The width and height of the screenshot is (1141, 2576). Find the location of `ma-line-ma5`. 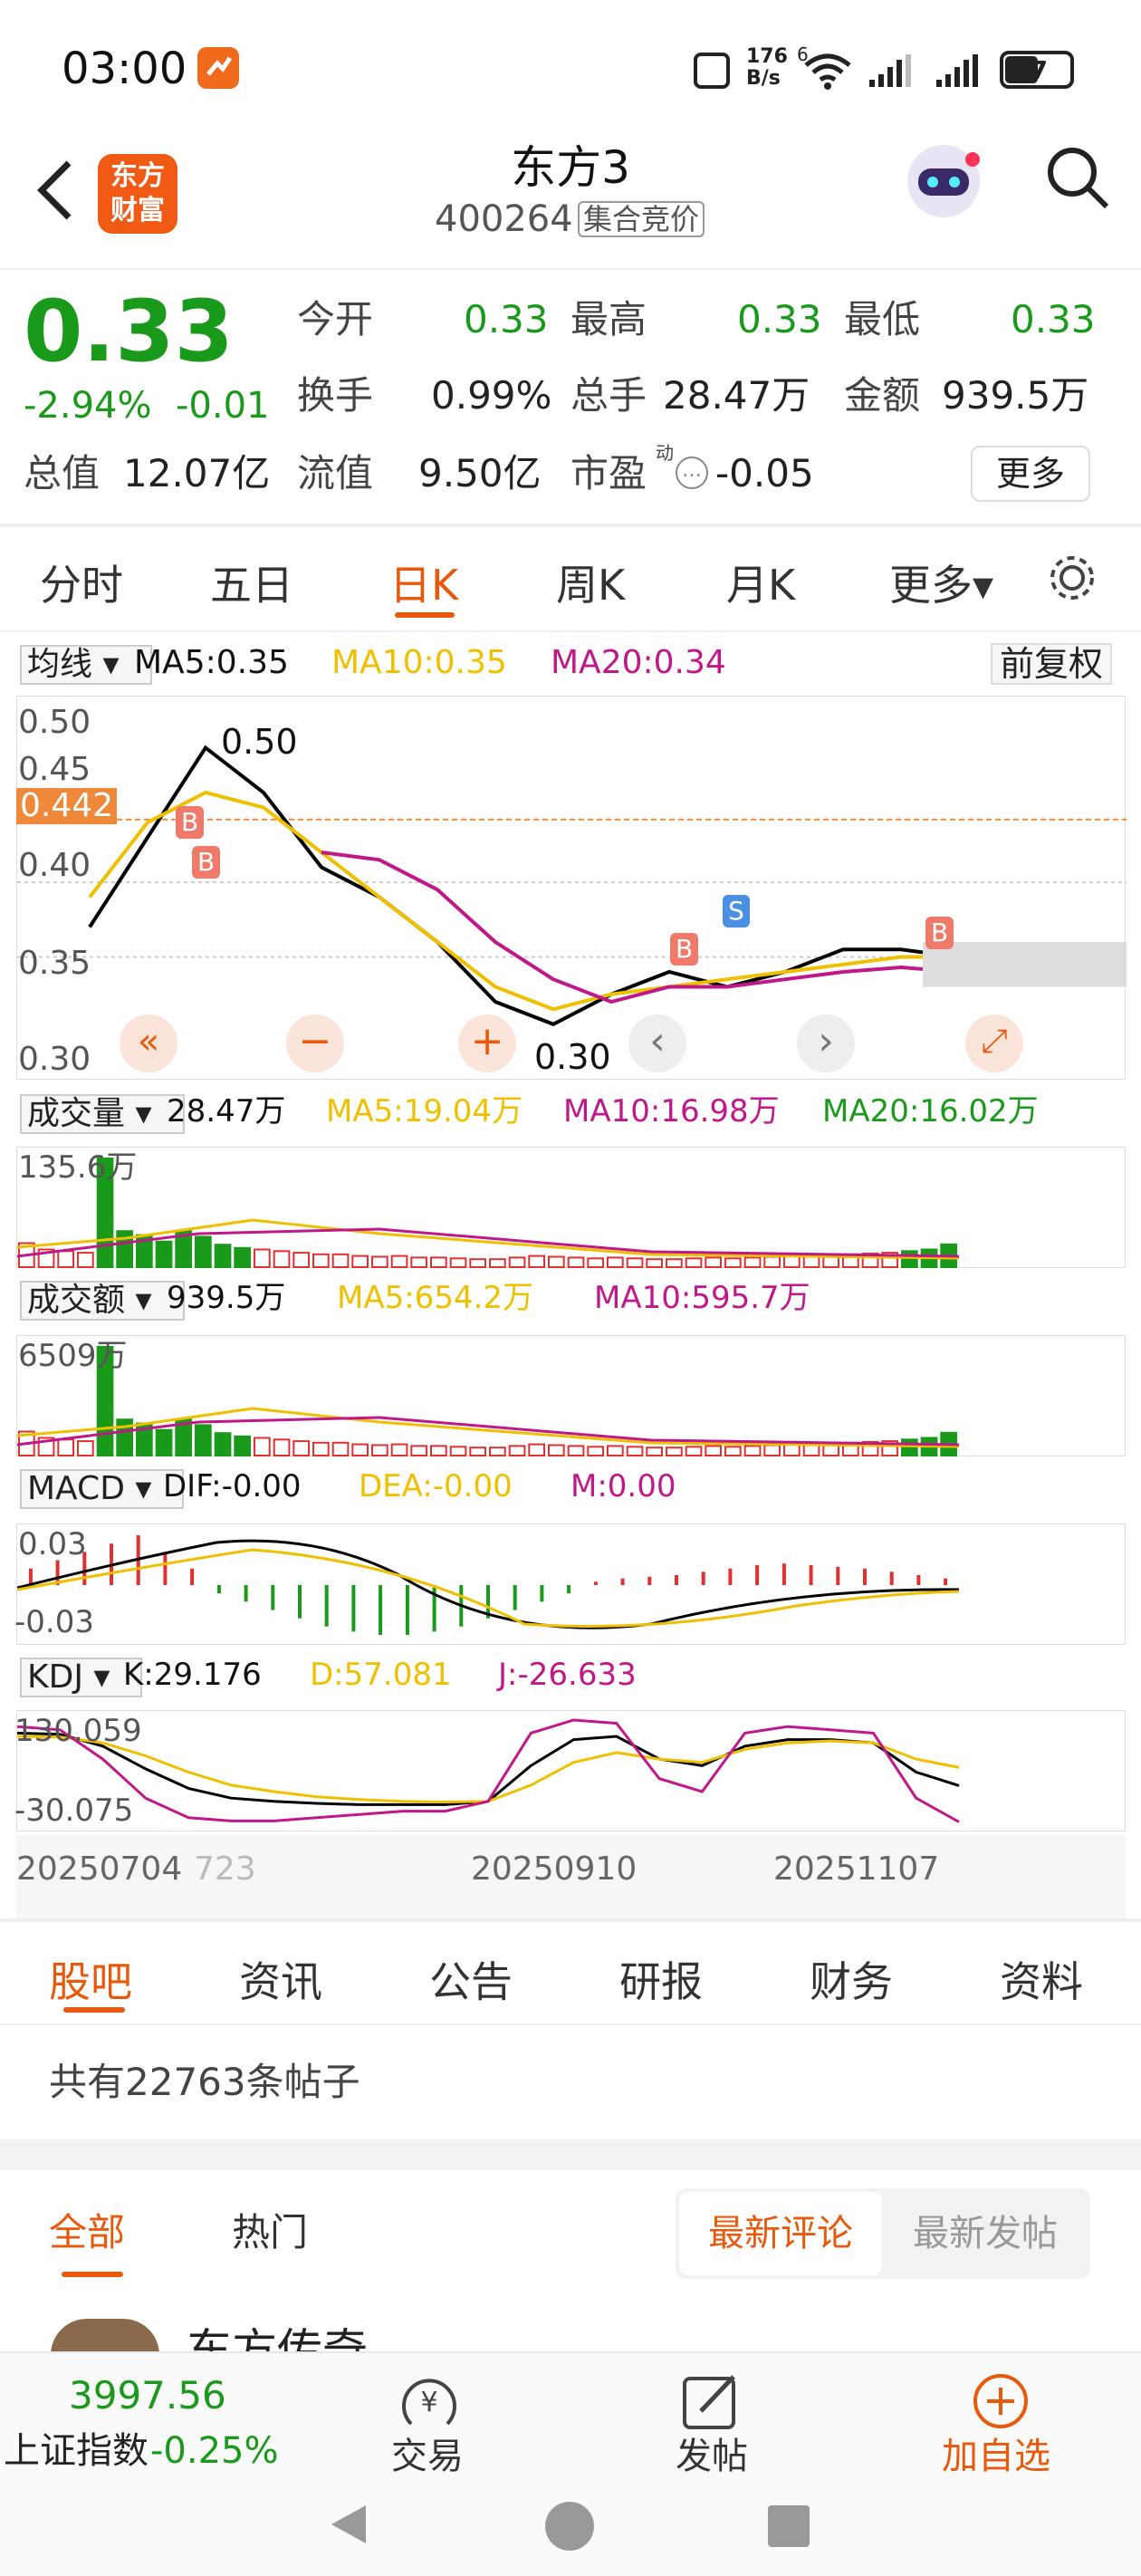

ma-line-ma5 is located at coordinates (524, 885).